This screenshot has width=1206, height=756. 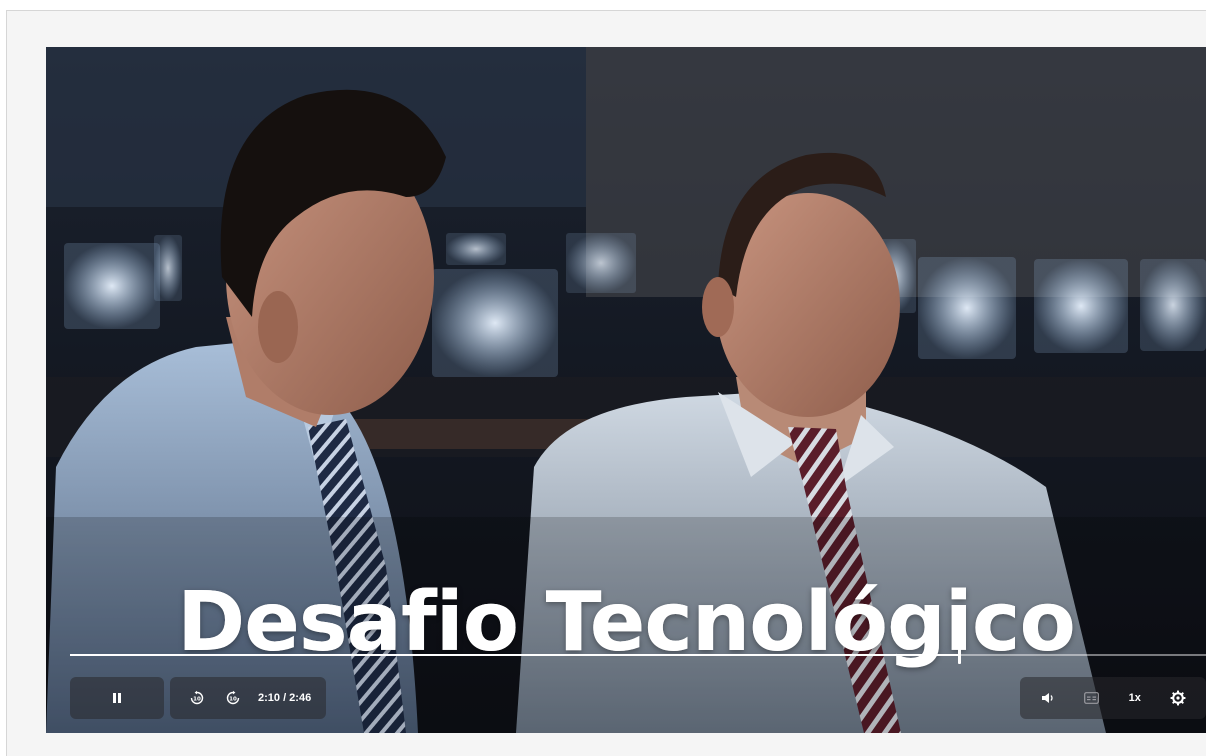 I want to click on play-pause-control, so click(x=117, y=698).